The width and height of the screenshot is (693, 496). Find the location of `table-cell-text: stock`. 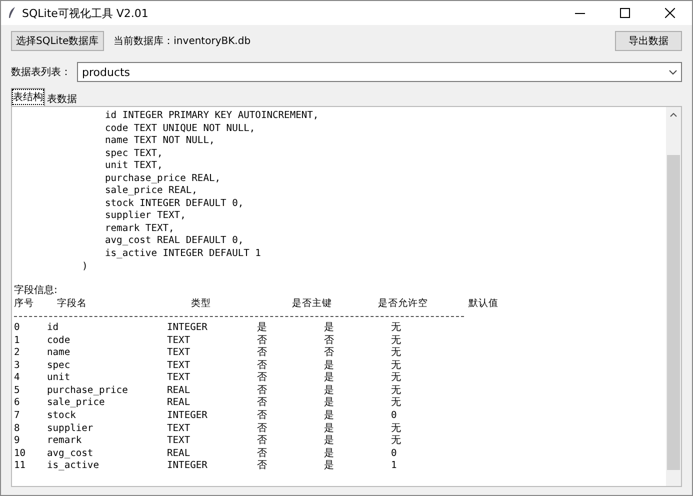

table-cell-text: stock is located at coordinates (62, 416).